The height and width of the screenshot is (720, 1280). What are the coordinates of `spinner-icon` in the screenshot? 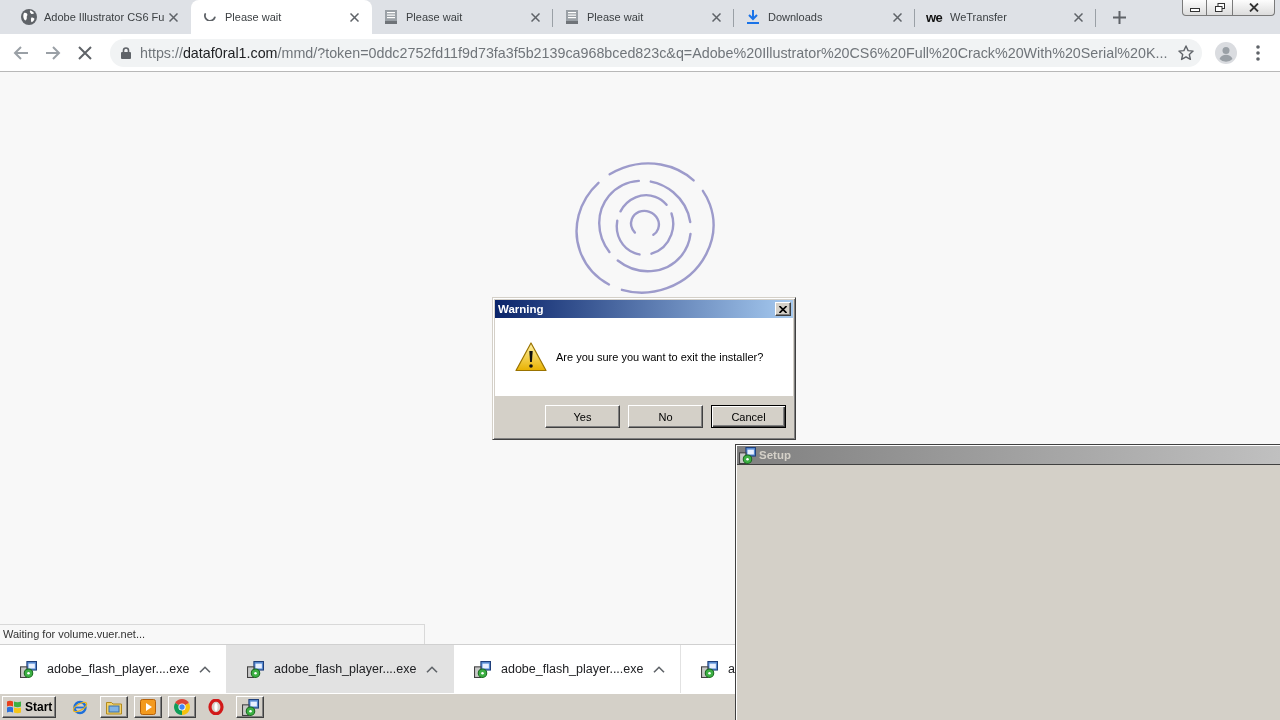 It's located at (645, 228).